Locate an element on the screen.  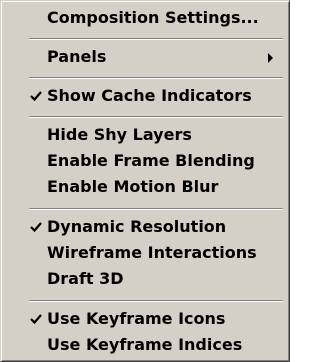
menu-item-label: Use Keyframe Indices is located at coordinates (145, 344).